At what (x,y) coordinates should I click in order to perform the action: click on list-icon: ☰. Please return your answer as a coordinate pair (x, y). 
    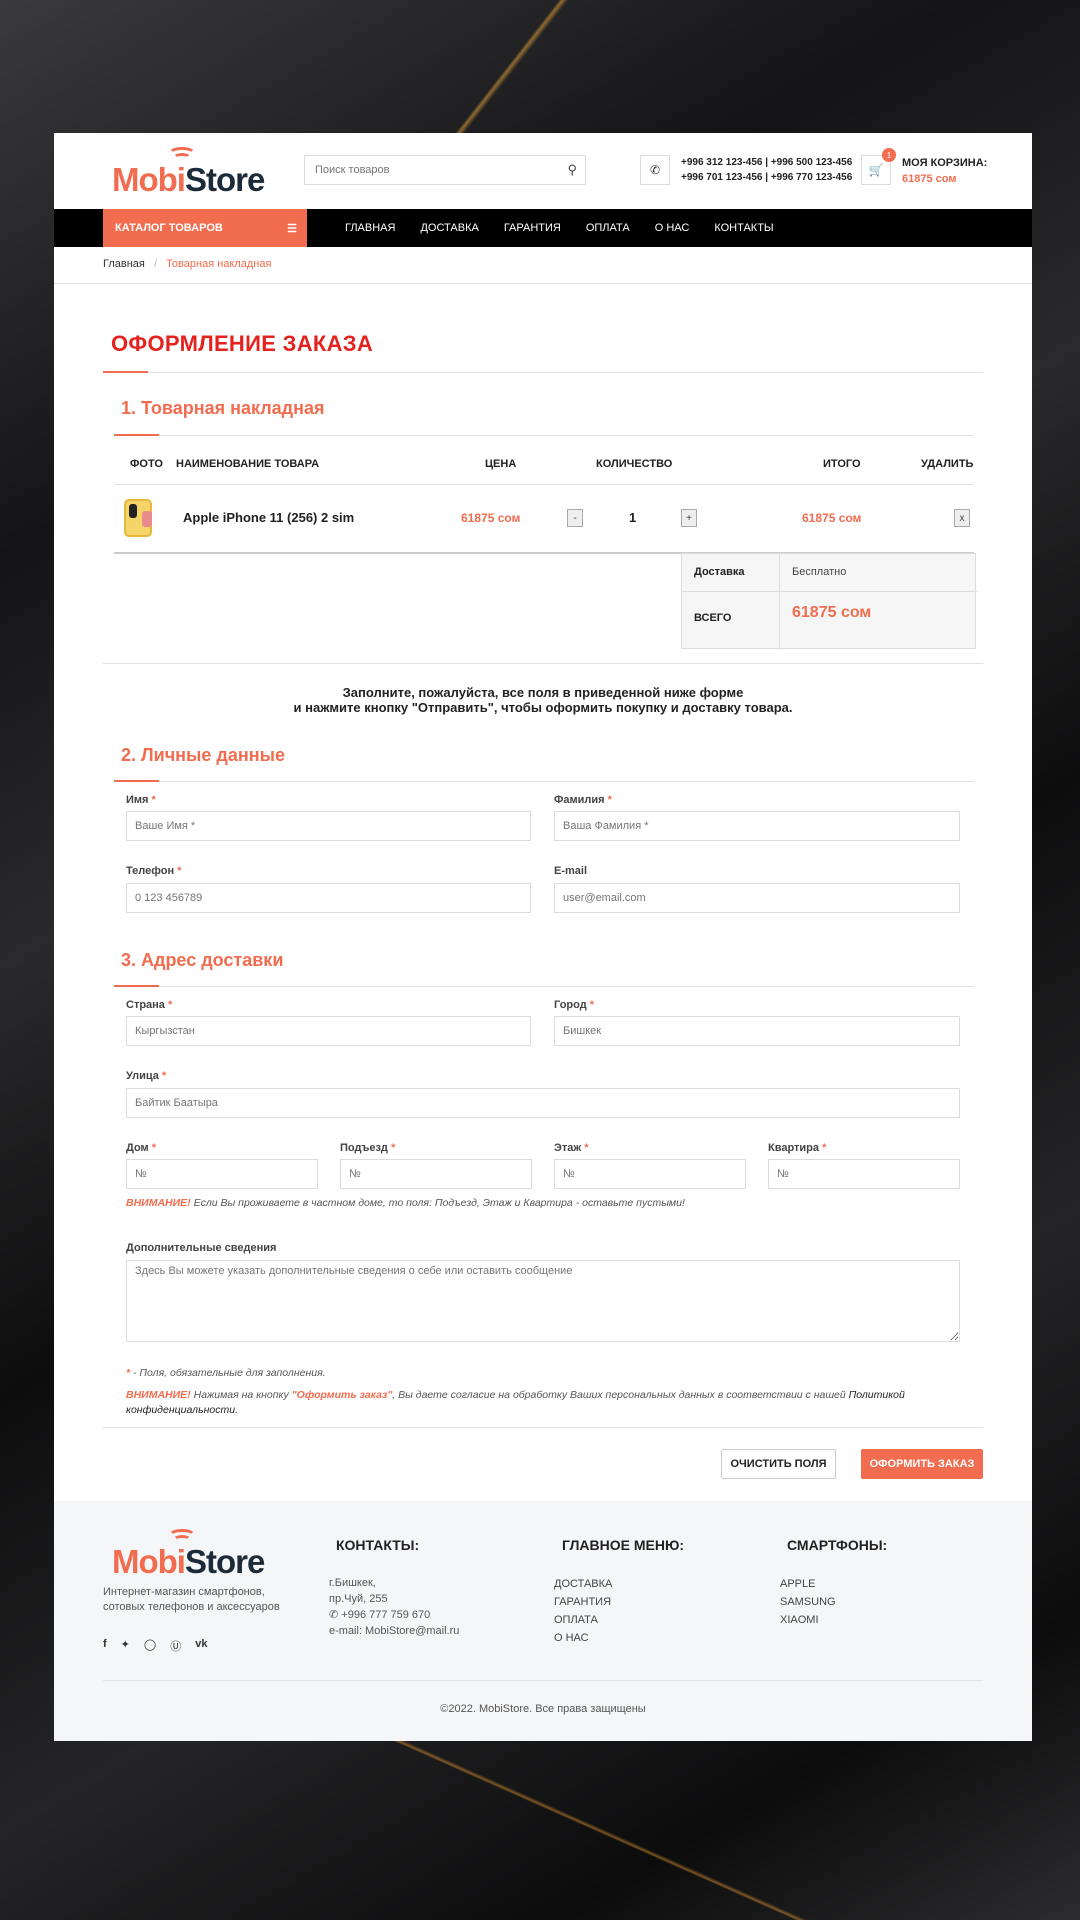
    Looking at the image, I should click on (292, 228).